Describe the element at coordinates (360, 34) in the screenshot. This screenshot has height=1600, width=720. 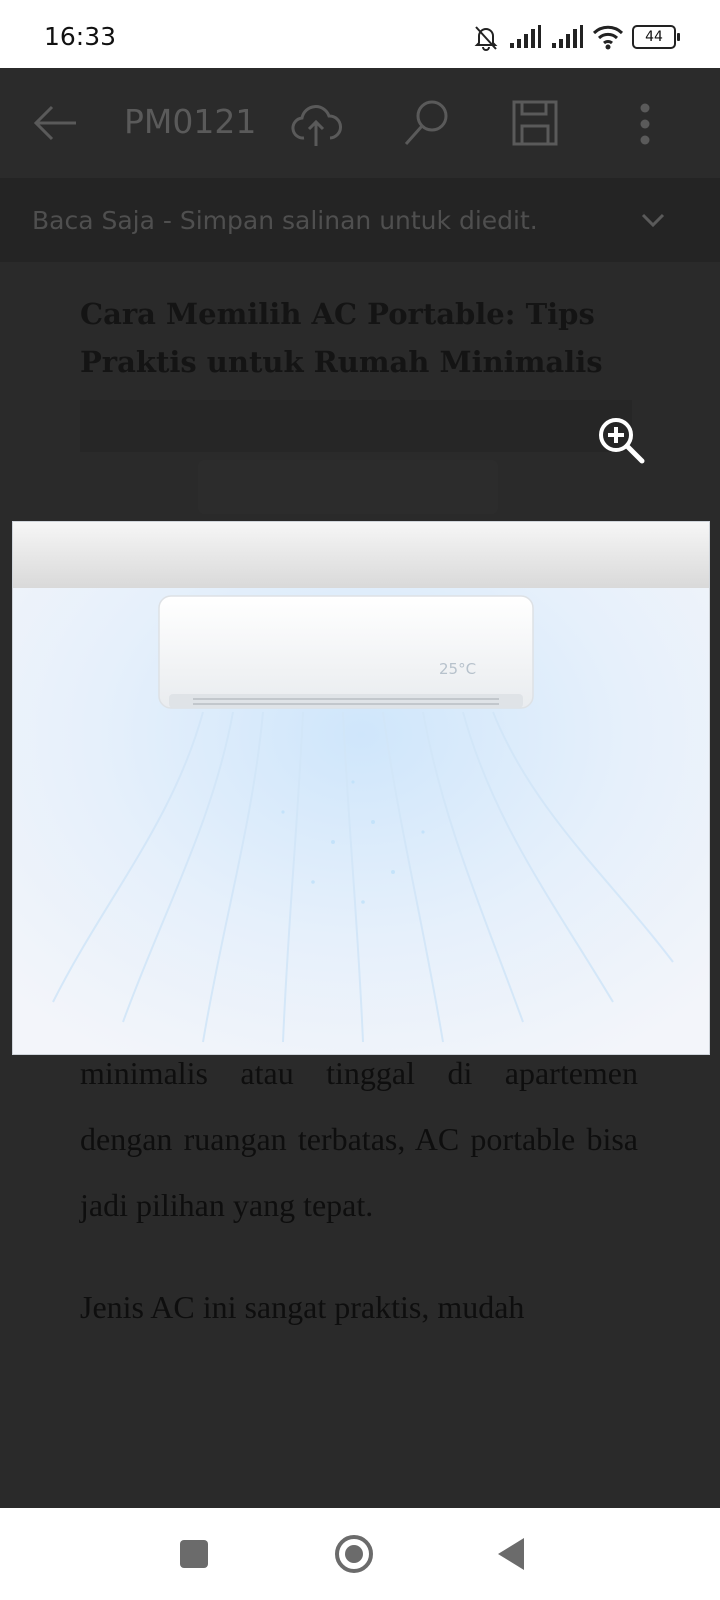
I see `status-bar: 16:33 44` at that location.